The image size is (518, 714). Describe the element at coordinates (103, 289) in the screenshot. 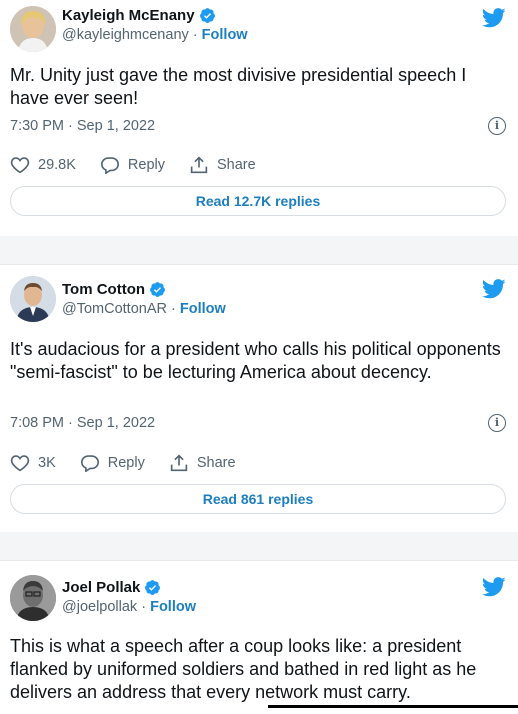

I see `author-name: Tom Cotton` at that location.